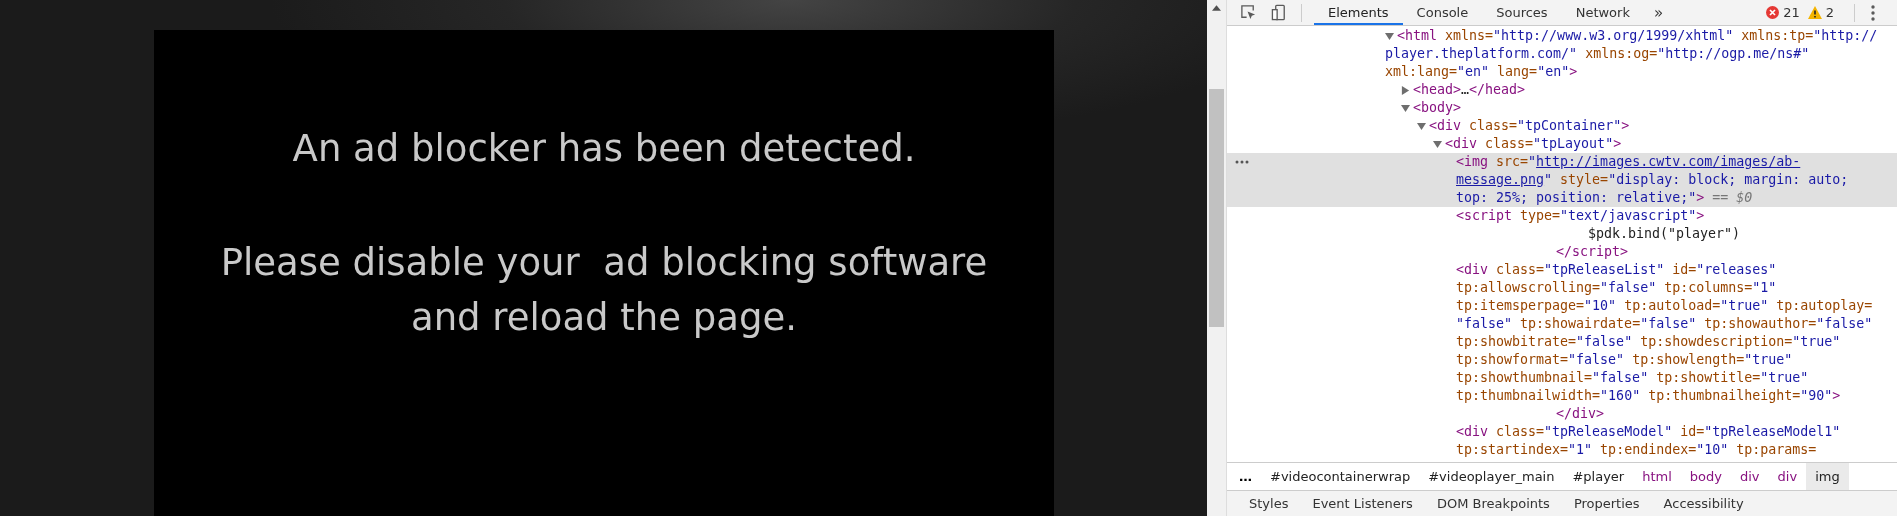  Describe the element at coordinates (1592, 252) in the screenshot. I see `code-line: </script>` at that location.